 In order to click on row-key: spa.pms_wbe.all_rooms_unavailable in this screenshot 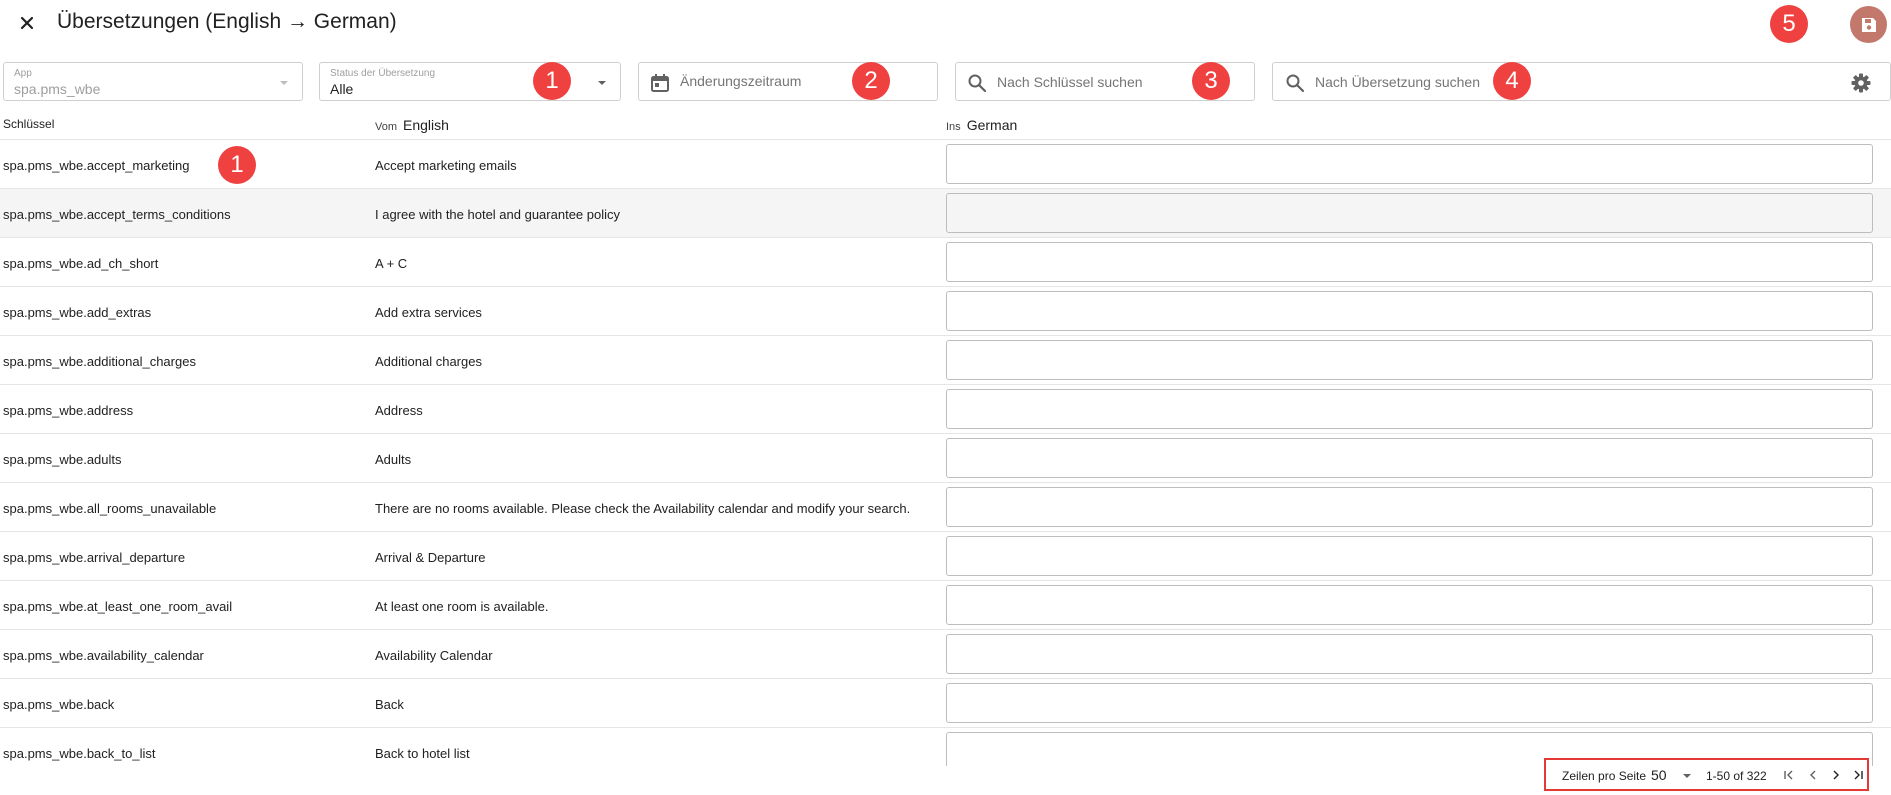, I will do `click(110, 508)`.